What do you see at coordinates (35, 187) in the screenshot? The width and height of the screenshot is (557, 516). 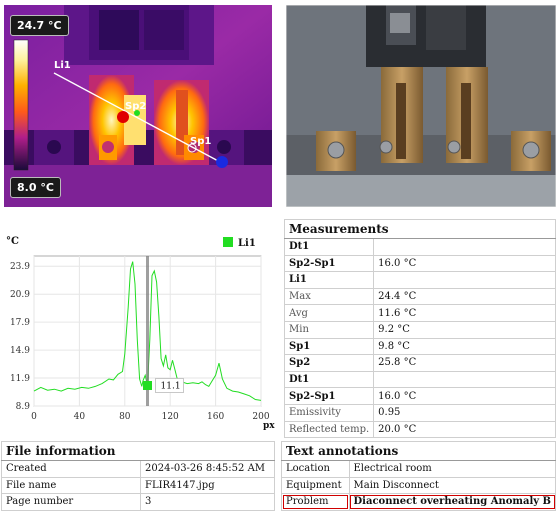 I see `scale-min-label: 8.0 °C` at bounding box center [35, 187].